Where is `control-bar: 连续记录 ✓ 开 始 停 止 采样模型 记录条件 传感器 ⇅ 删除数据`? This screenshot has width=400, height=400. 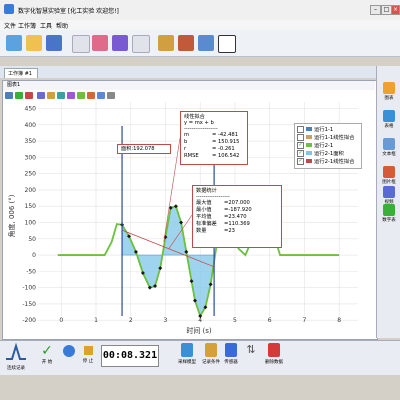
control-bar: 连续记录 ✓ 开 始 停 止 采样模型 记录条件 传感器 ⇅ 删除数据 is located at coordinates (200, 358).